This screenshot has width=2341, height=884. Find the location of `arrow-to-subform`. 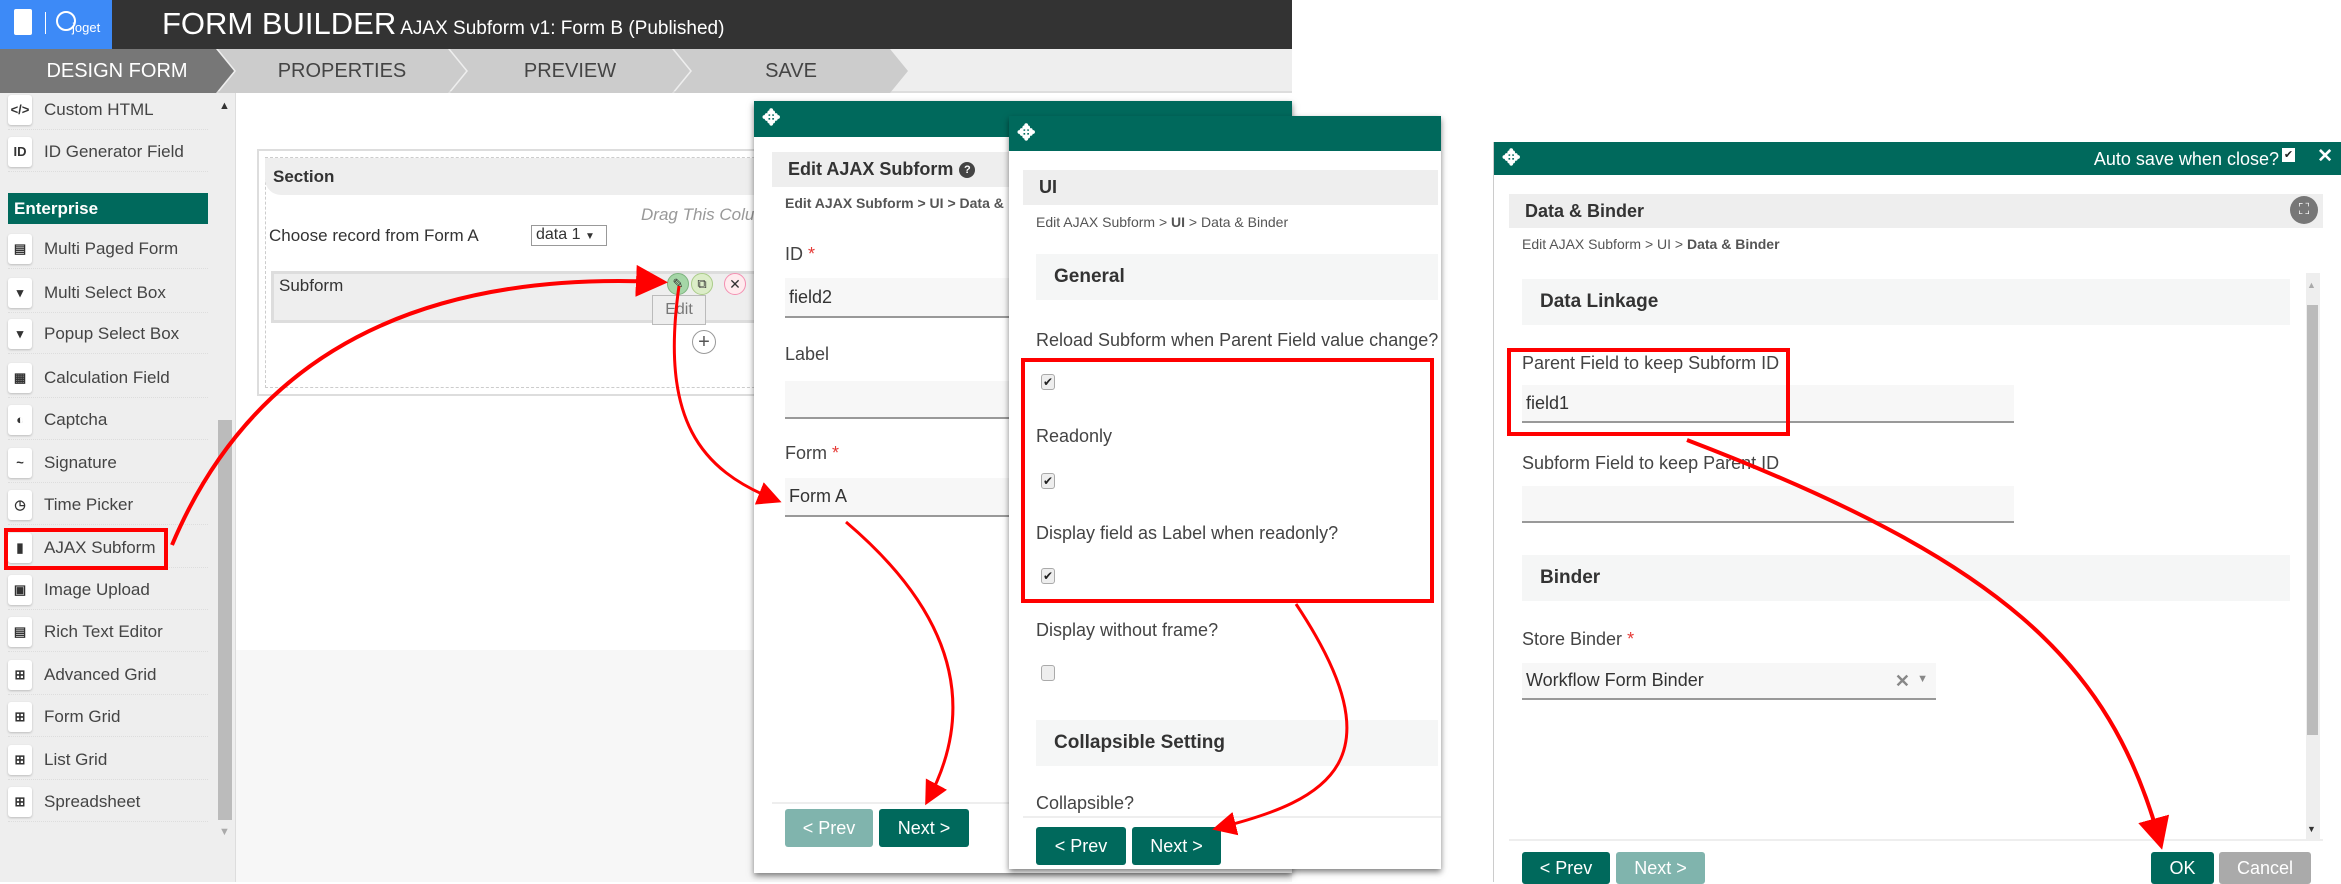

arrow-to-subform is located at coordinates (419, 405).